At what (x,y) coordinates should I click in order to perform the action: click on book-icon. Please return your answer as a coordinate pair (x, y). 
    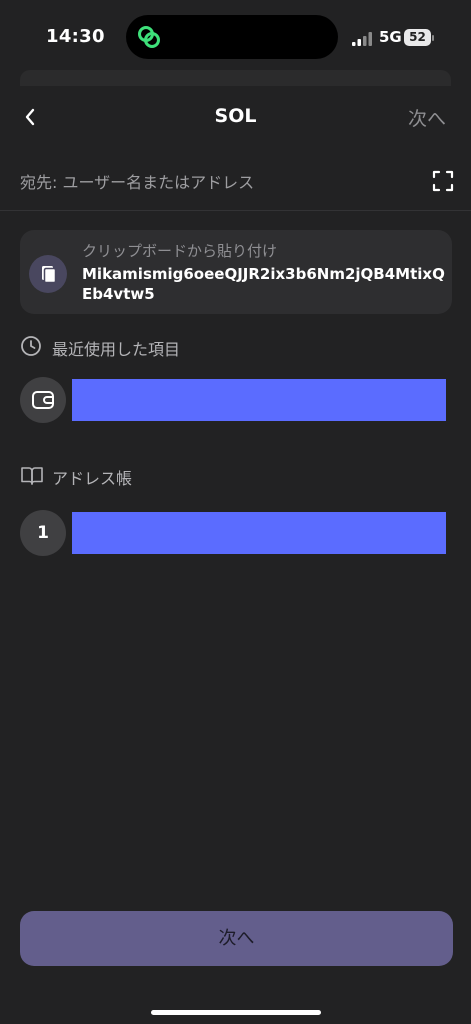
    Looking at the image, I should click on (32, 476).